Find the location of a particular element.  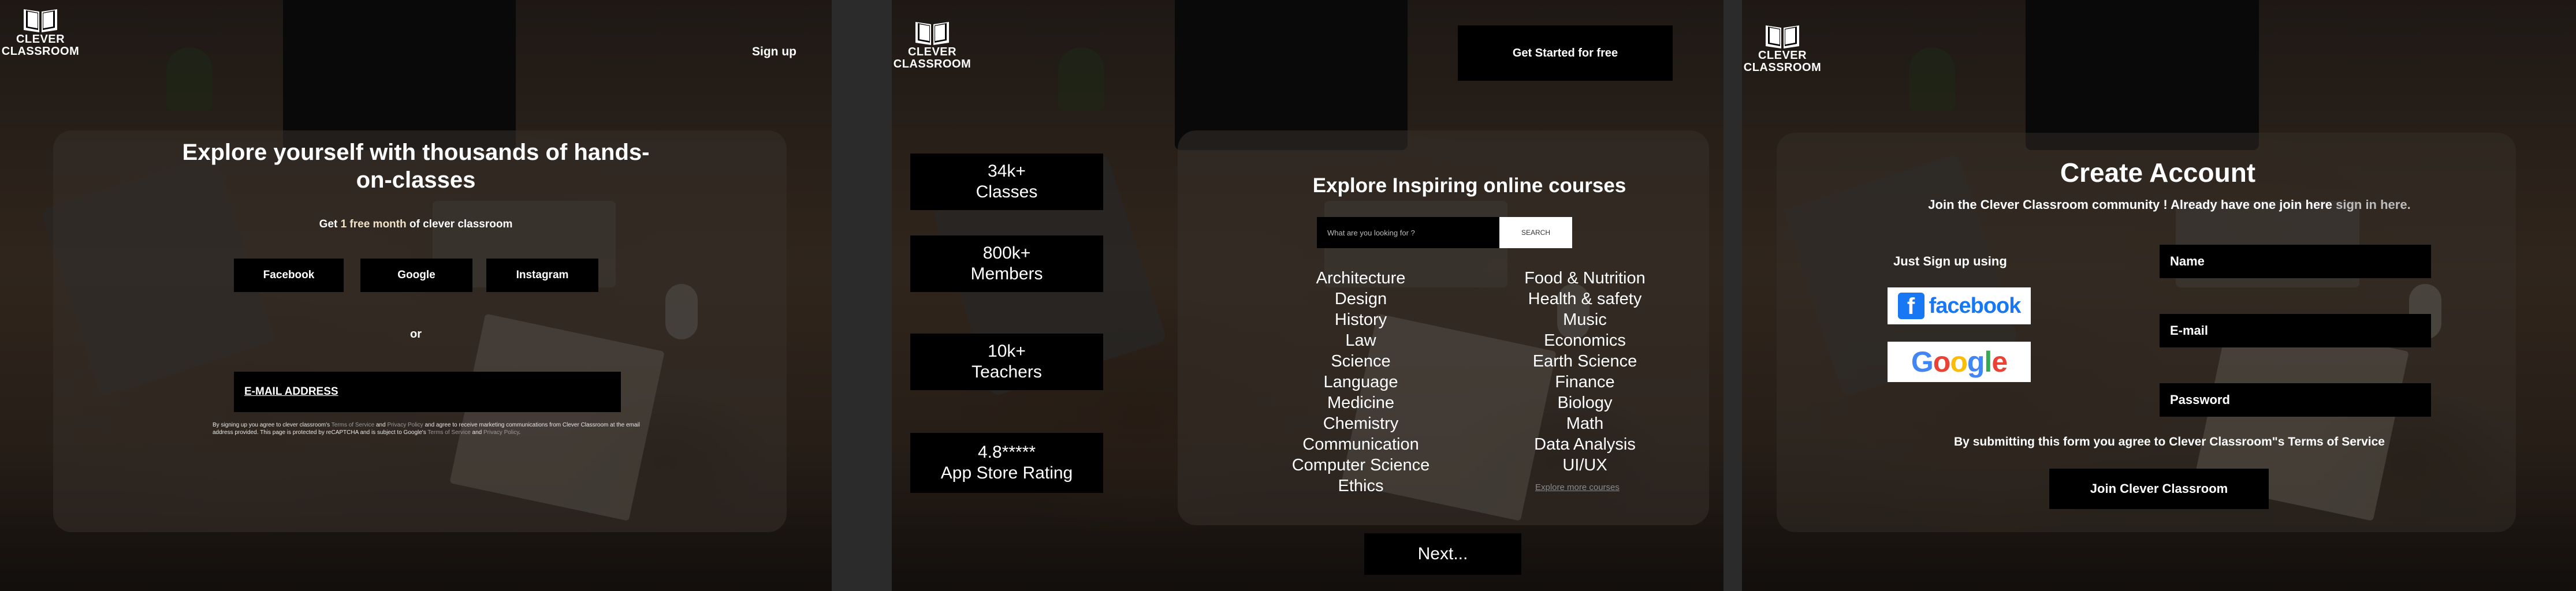

password-field: Password is located at coordinates (2295, 400).